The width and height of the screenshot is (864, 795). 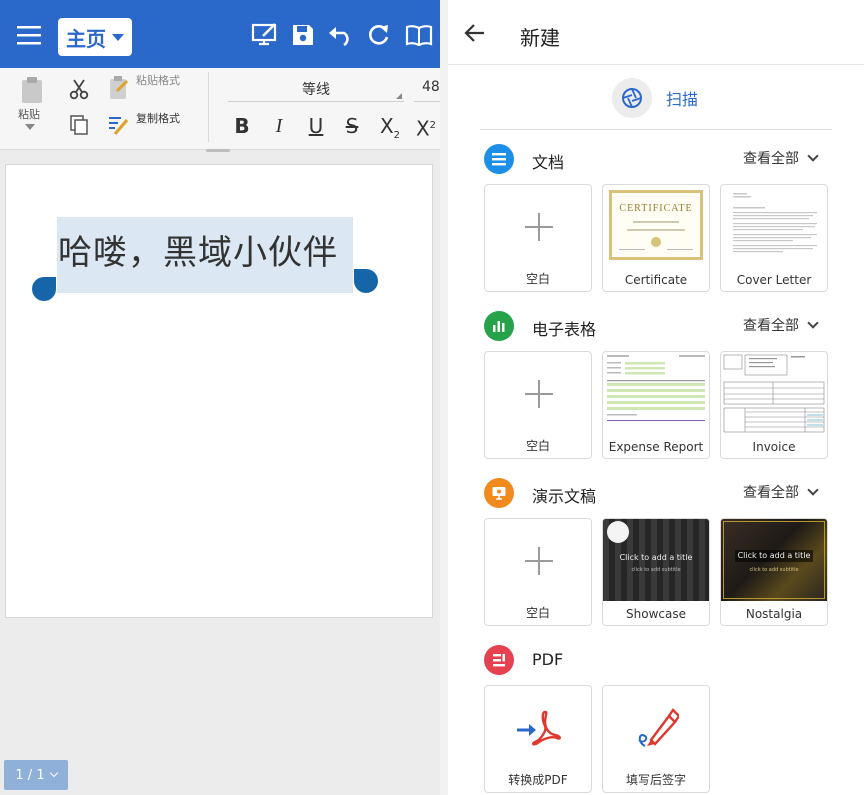 I want to click on save-icon, so click(x=303, y=35).